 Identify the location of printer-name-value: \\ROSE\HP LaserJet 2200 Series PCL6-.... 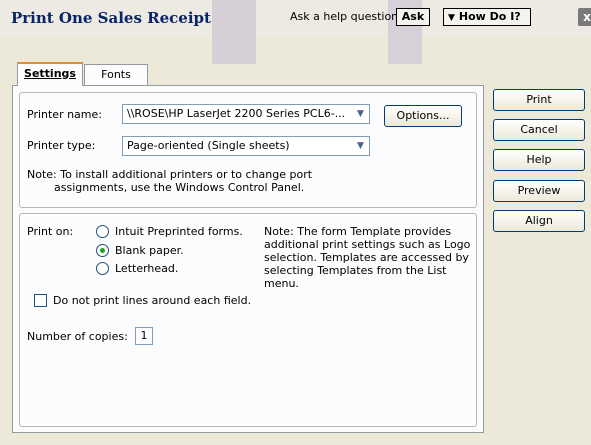
(236, 113).